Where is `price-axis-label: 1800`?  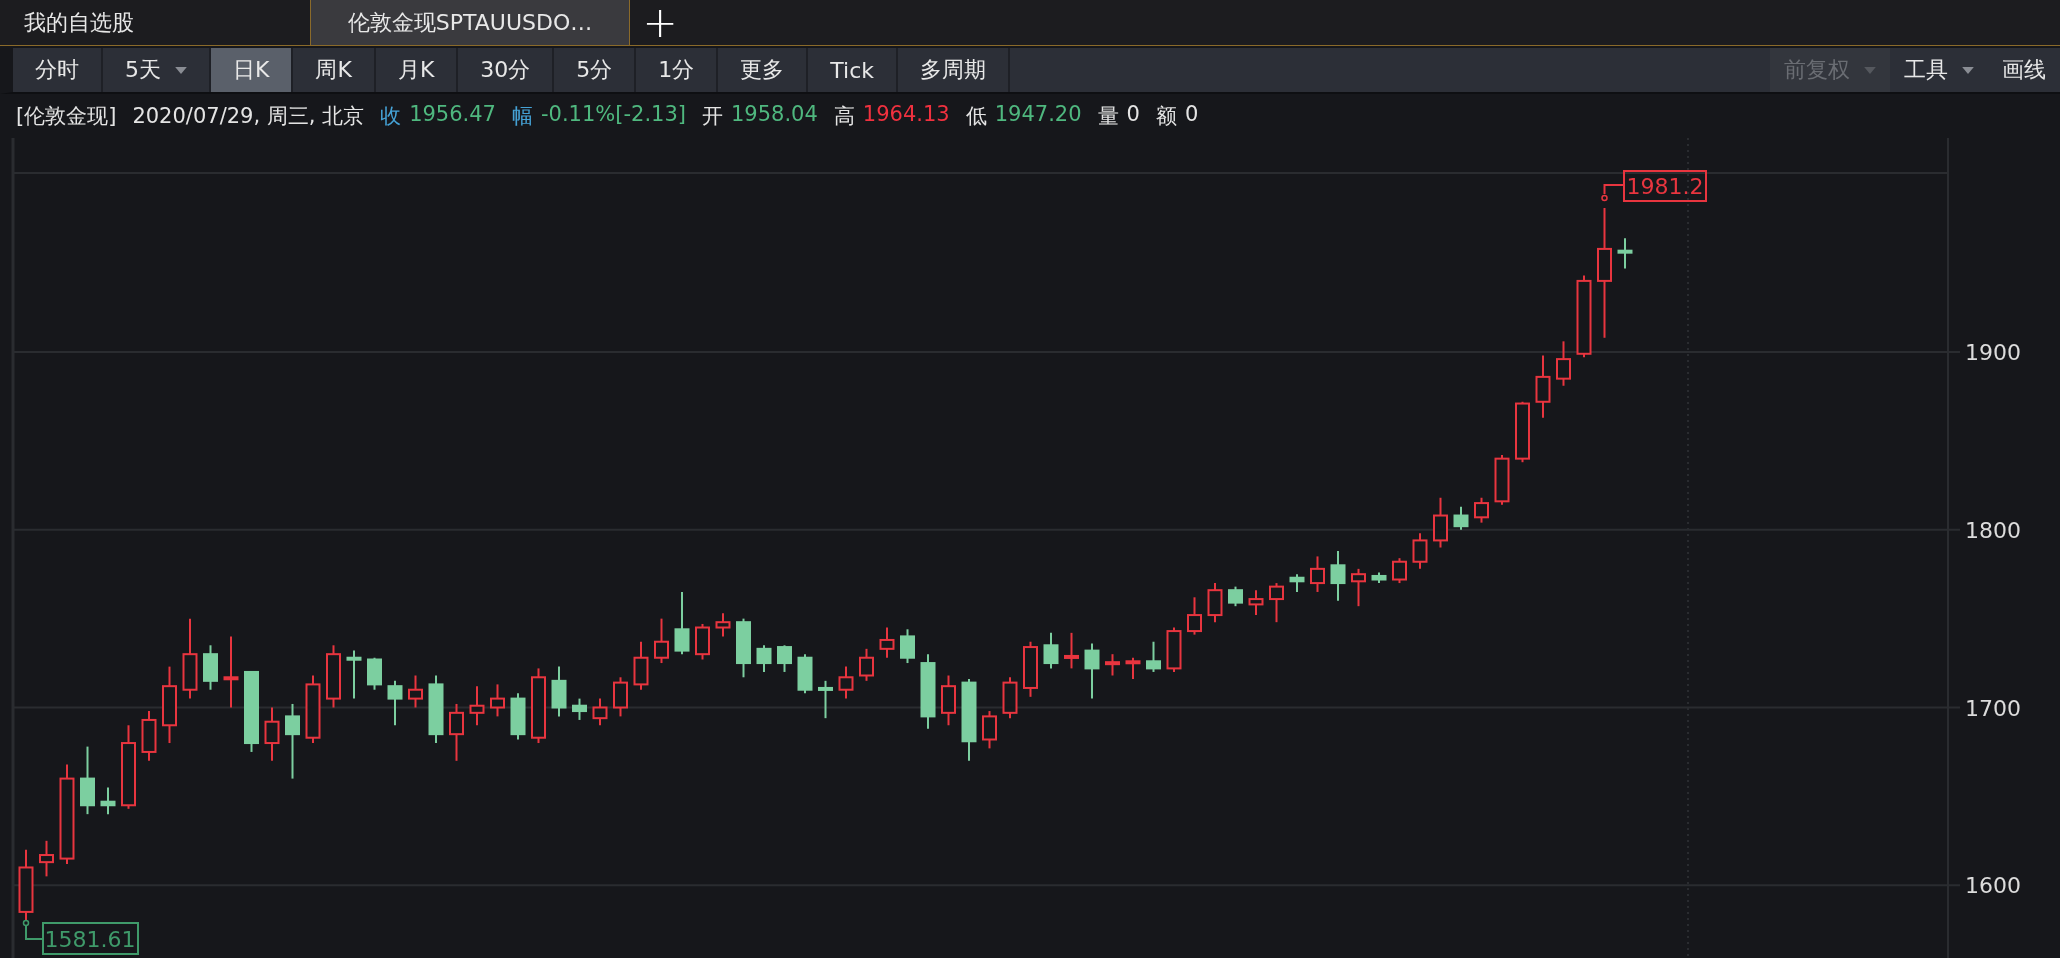
price-axis-label: 1800 is located at coordinates (1993, 530).